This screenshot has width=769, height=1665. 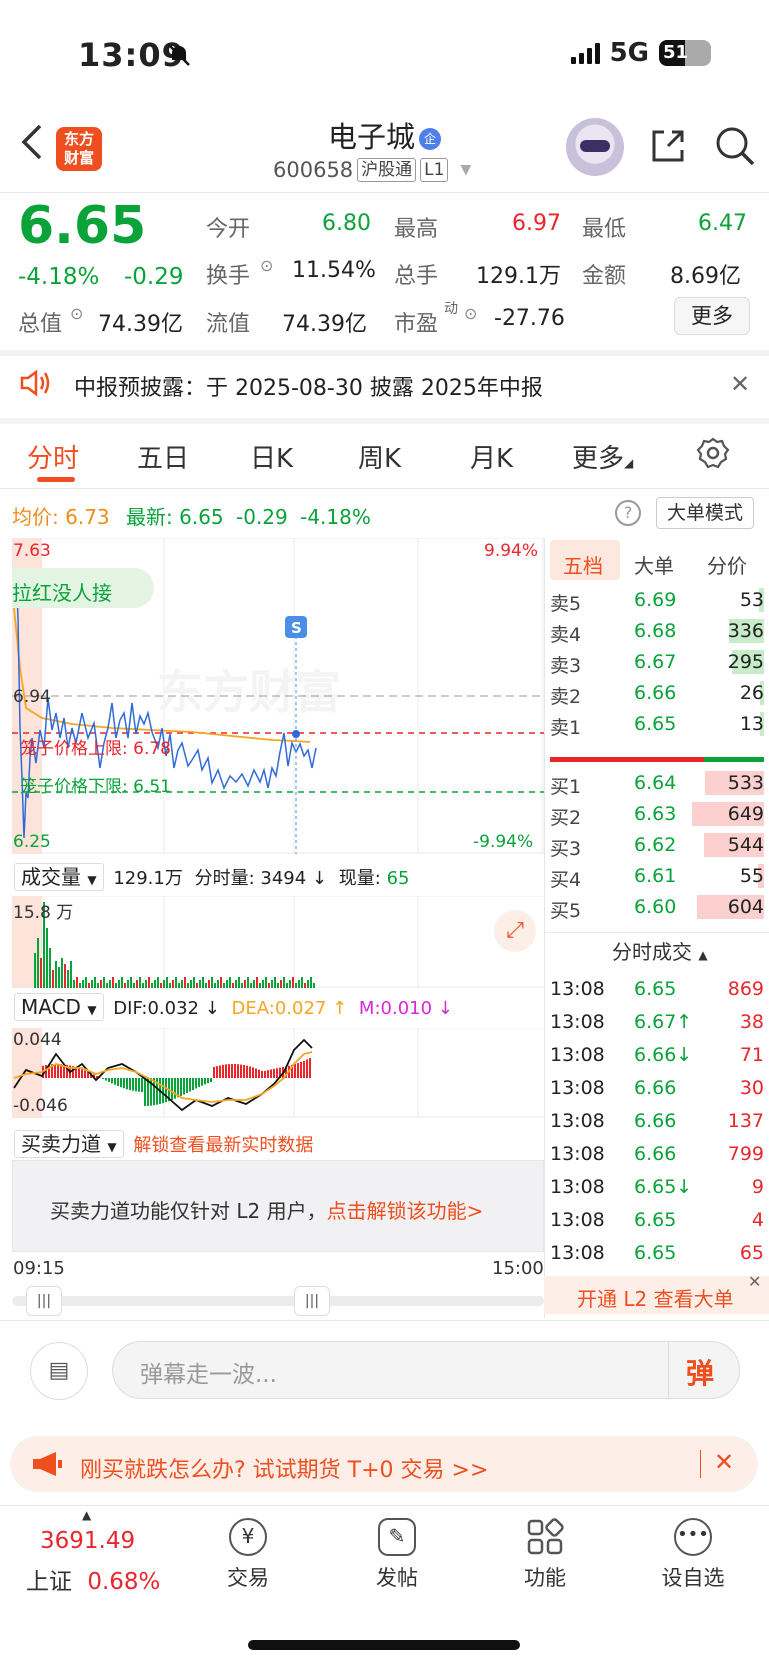 What do you see at coordinates (740, 384) in the screenshot?
I see `close-icon: ✕` at bounding box center [740, 384].